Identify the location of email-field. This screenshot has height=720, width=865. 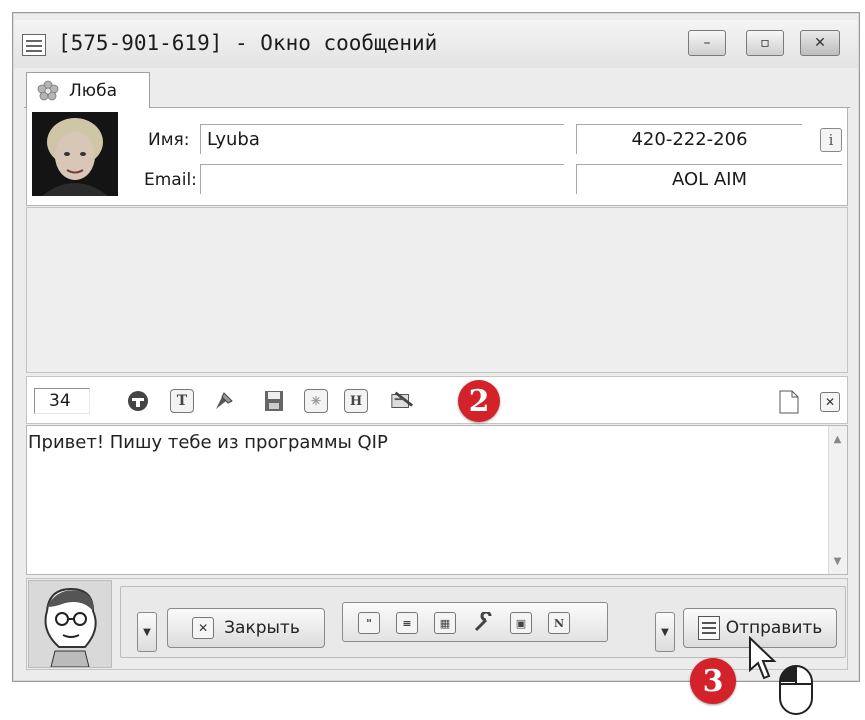
(382, 179).